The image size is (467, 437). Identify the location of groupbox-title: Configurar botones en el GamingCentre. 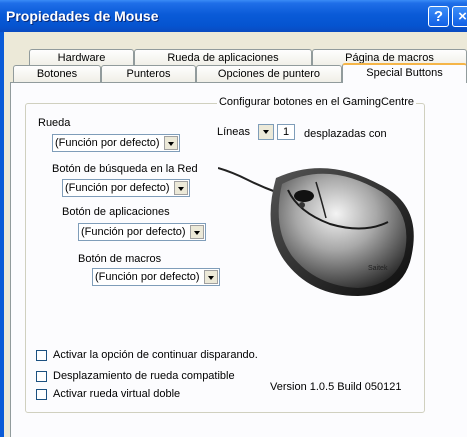
(316, 102).